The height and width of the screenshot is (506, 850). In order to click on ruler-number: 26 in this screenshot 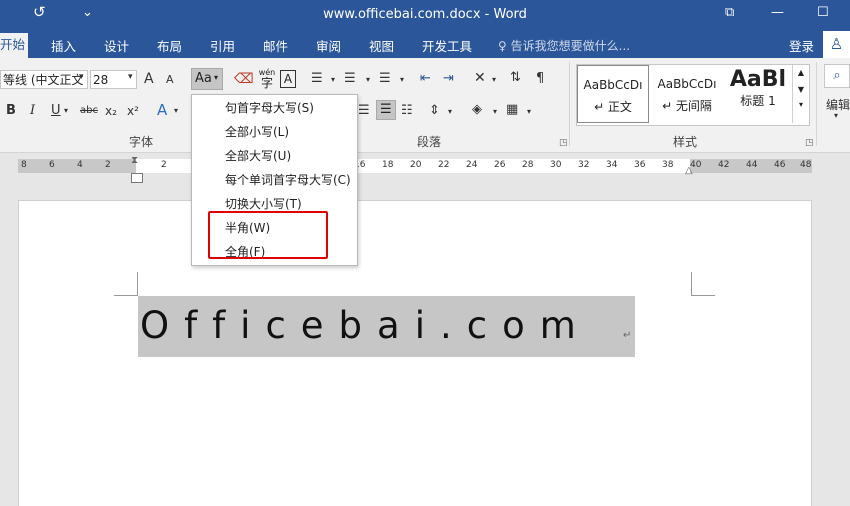, I will do `click(500, 165)`.